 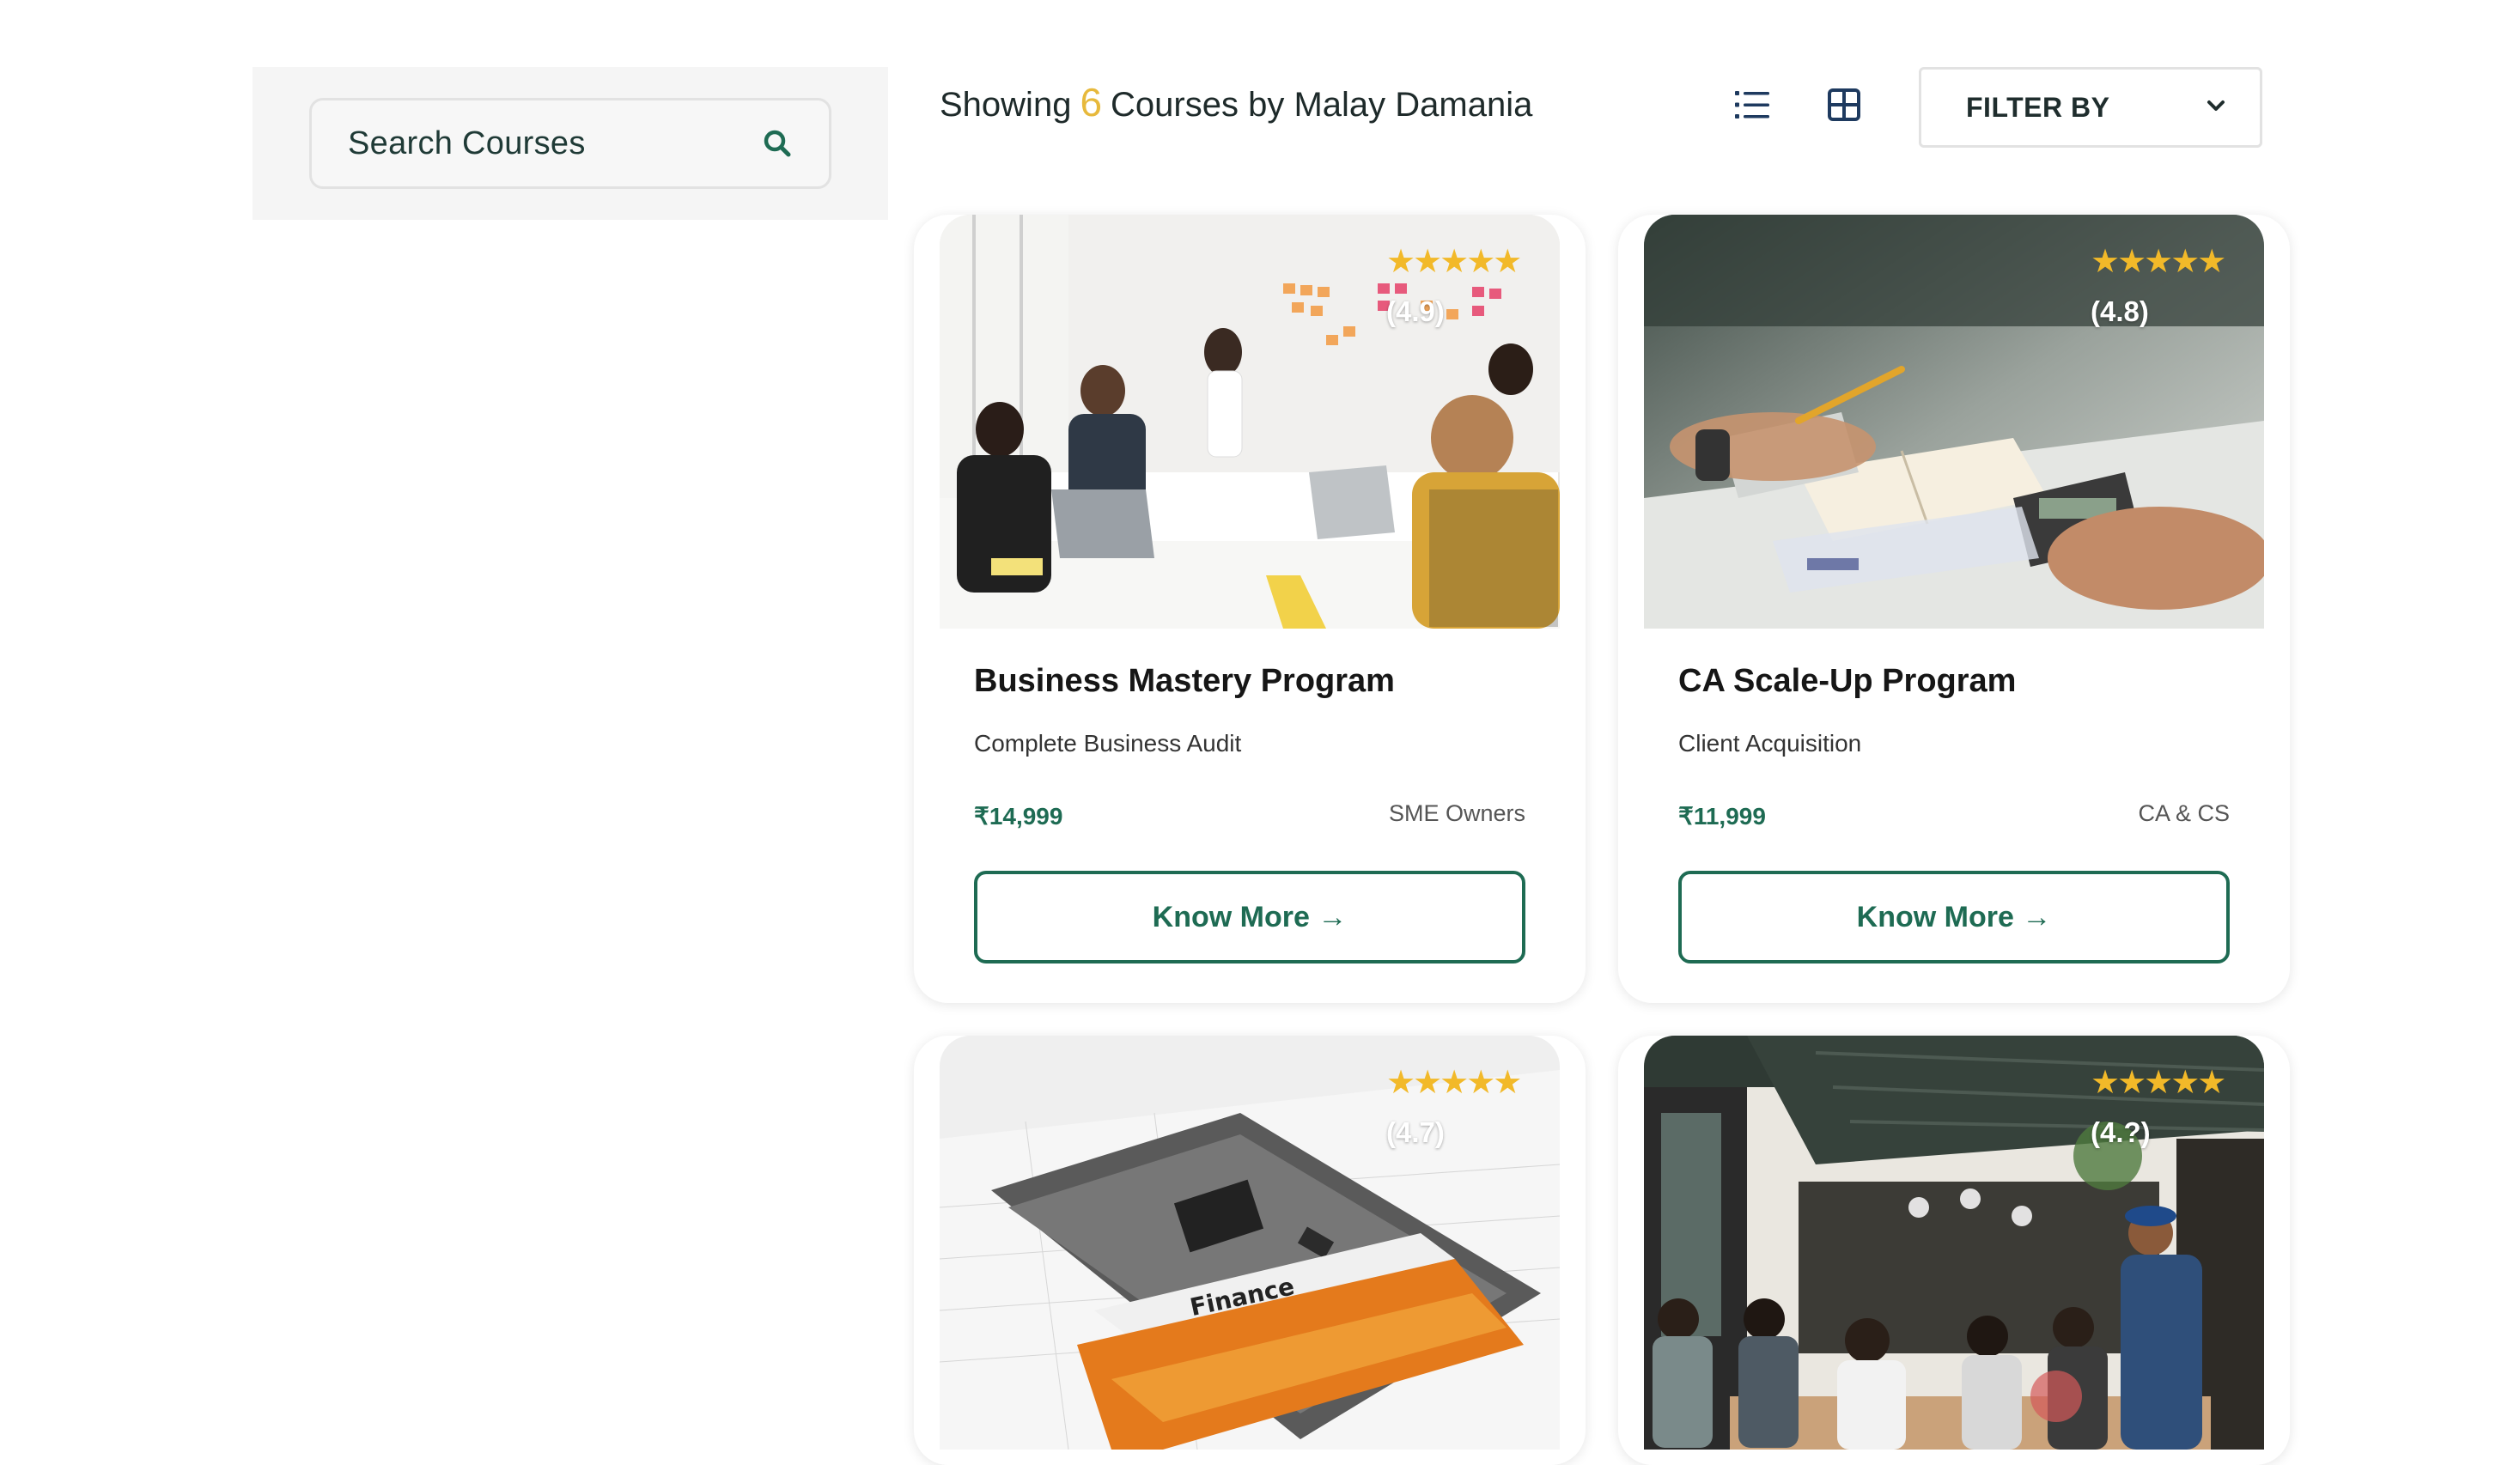 What do you see at coordinates (1457, 813) in the screenshot?
I see `course-audience: SME Owners` at bounding box center [1457, 813].